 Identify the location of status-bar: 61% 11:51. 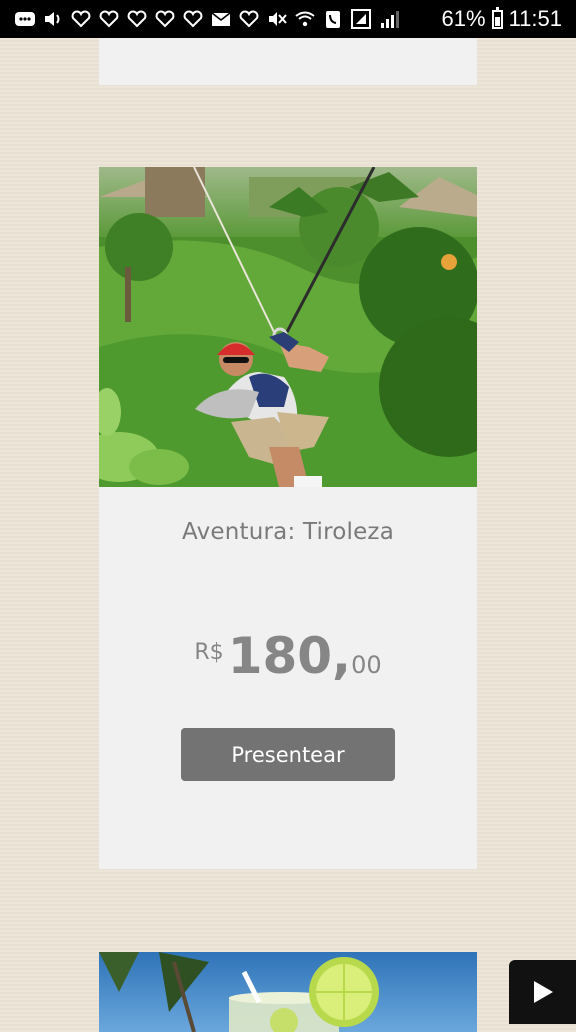
(288, 19).